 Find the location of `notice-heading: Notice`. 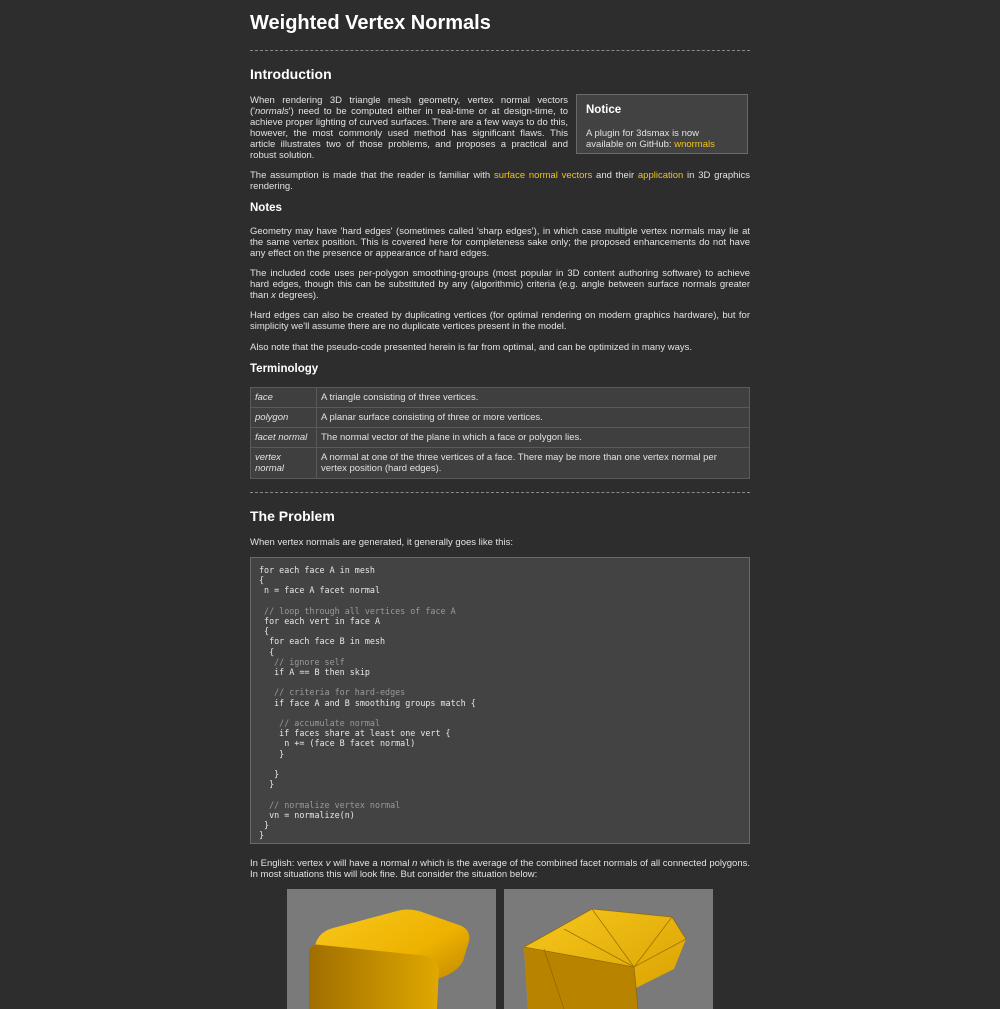

notice-heading: Notice is located at coordinates (604, 110).